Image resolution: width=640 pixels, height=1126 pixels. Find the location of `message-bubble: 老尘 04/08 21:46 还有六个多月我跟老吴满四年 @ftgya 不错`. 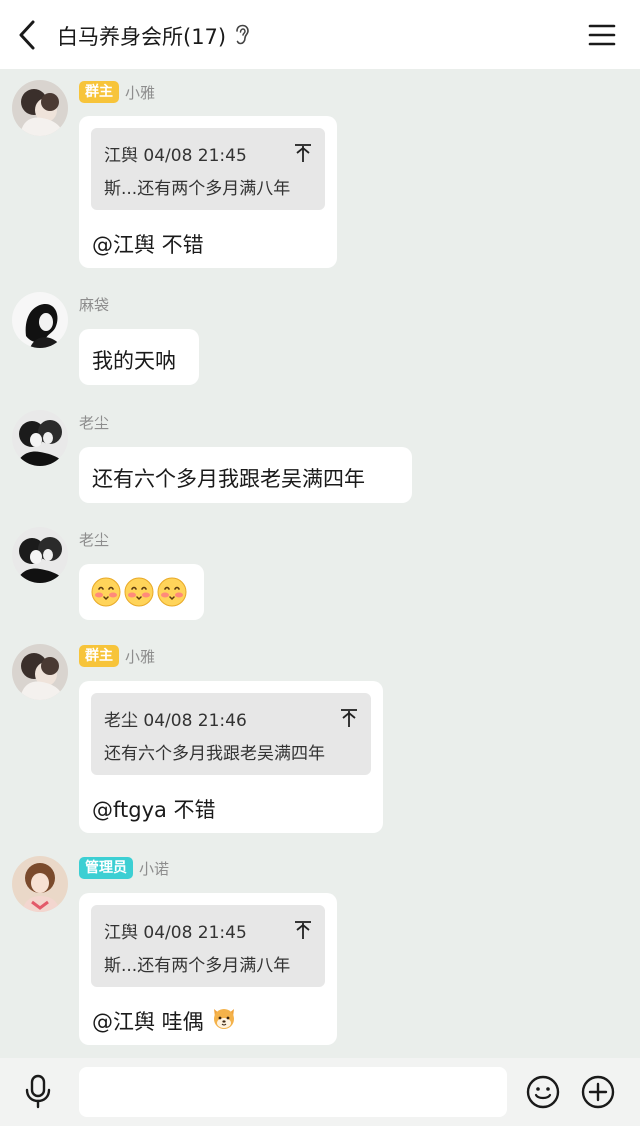

message-bubble: 老尘 04/08 21:46 还有六个多月我跟老吴满四年 @ftgya 不错 is located at coordinates (231, 757).